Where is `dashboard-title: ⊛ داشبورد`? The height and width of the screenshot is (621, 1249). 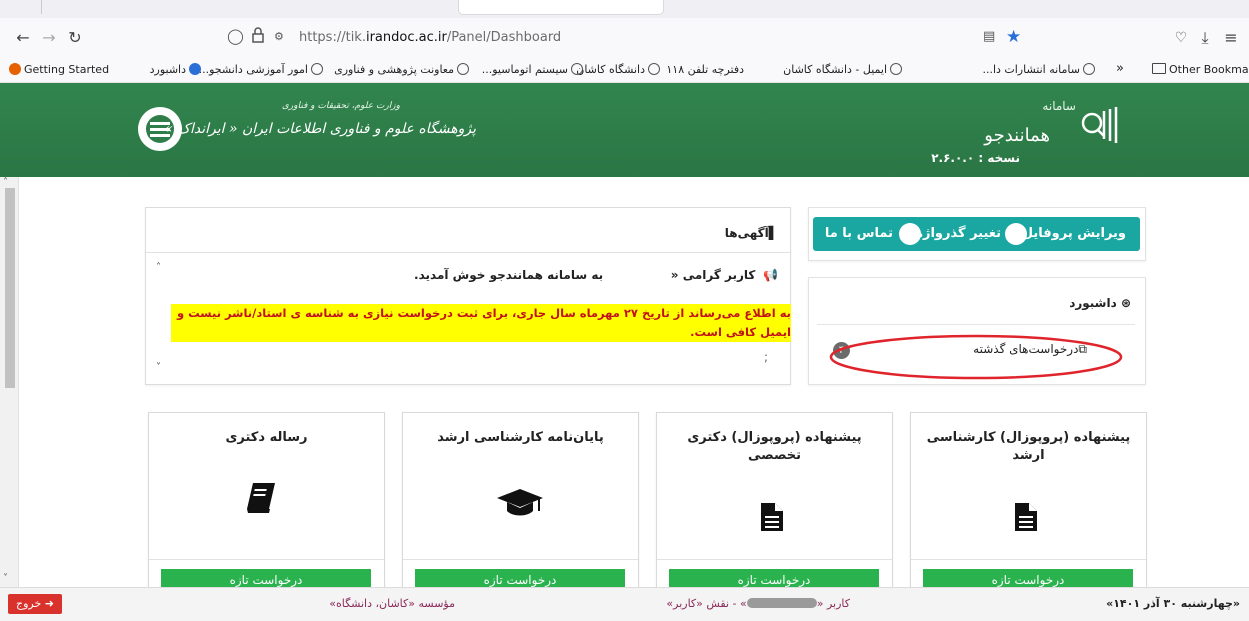
dashboard-title: ⊛ داشبورد is located at coordinates (1100, 303).